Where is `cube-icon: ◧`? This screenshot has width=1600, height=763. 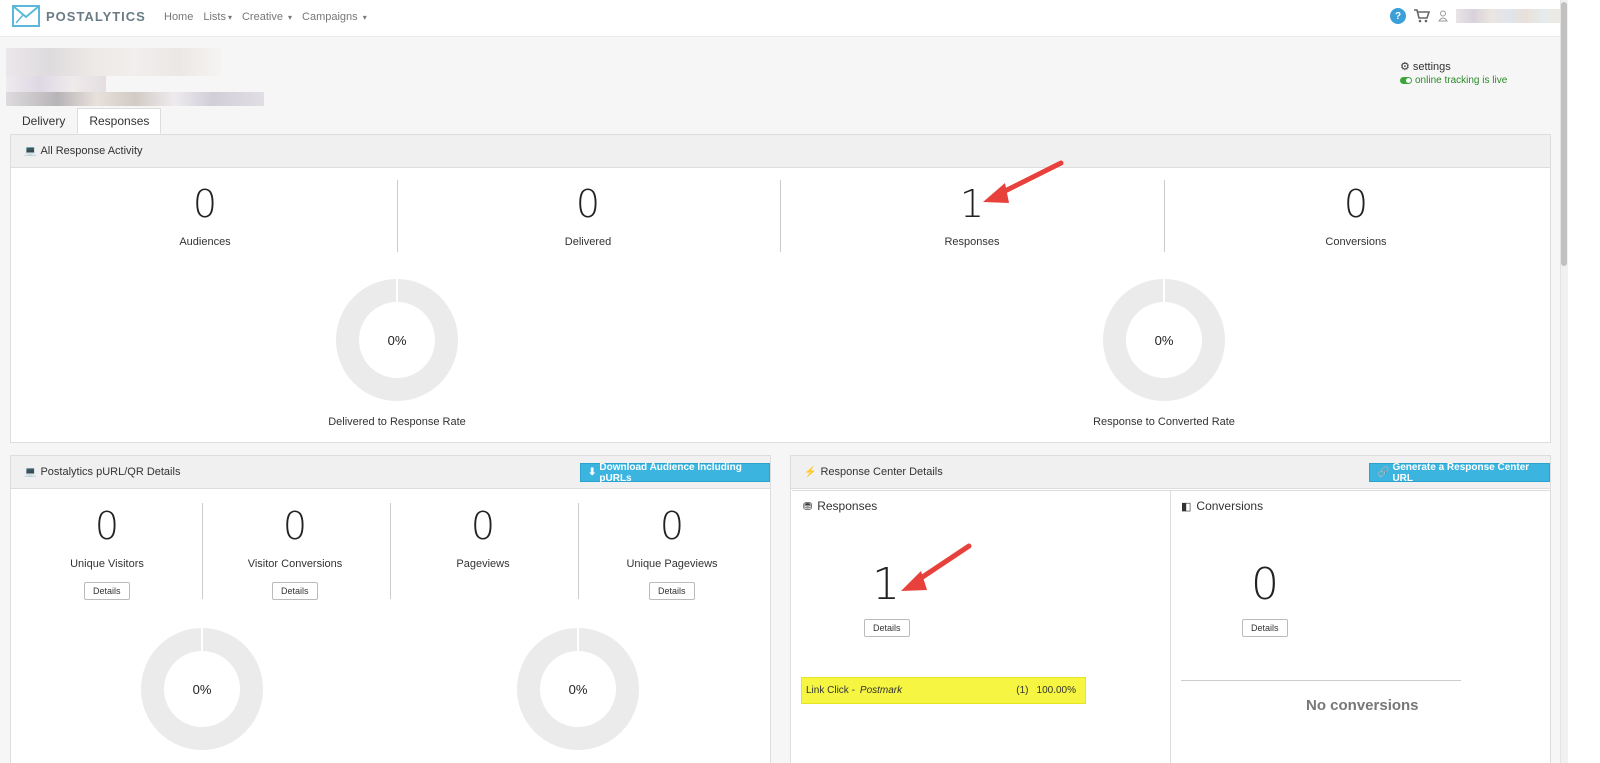
cube-icon: ◧ is located at coordinates (1186, 506).